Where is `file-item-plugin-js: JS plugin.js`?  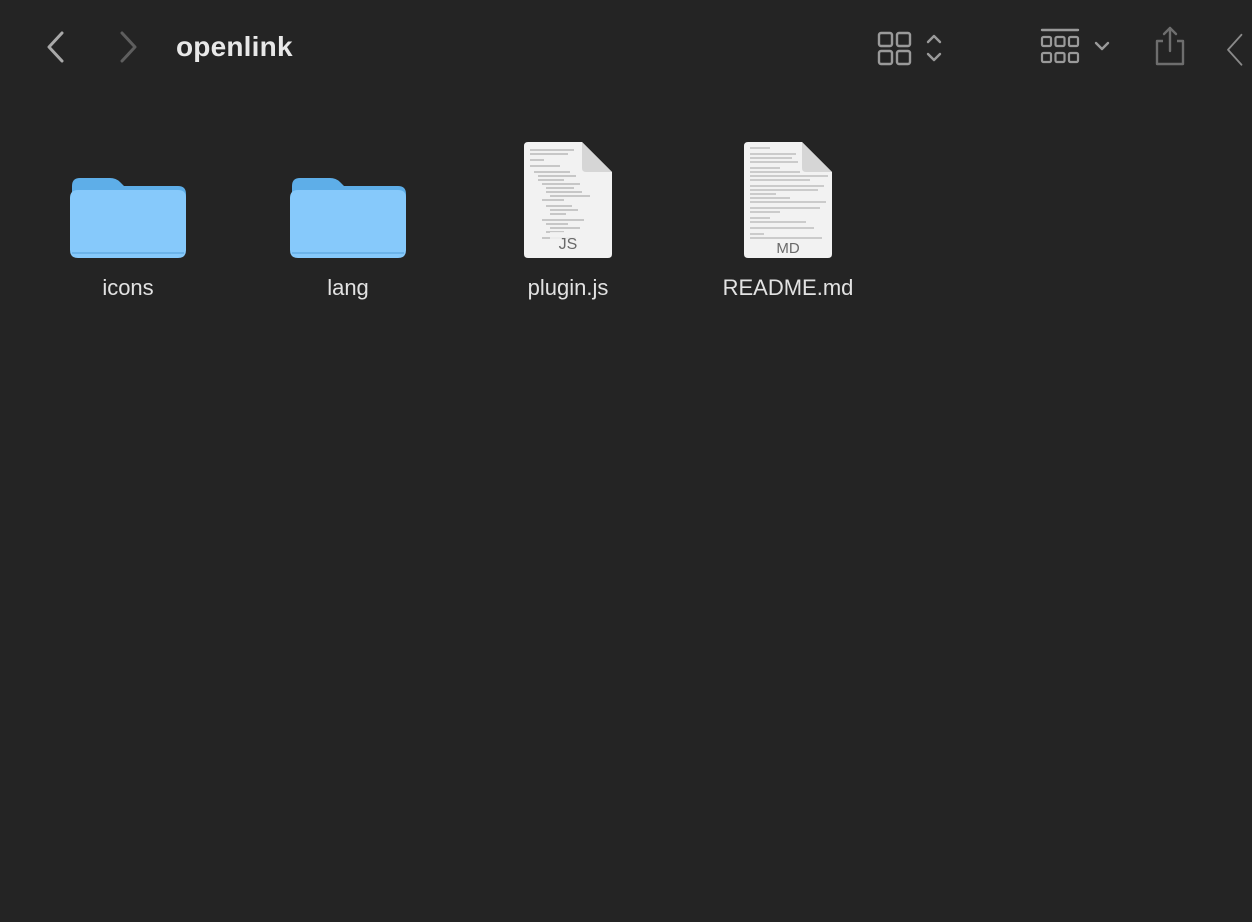 file-item-plugin-js: JS plugin.js is located at coordinates (568, 215).